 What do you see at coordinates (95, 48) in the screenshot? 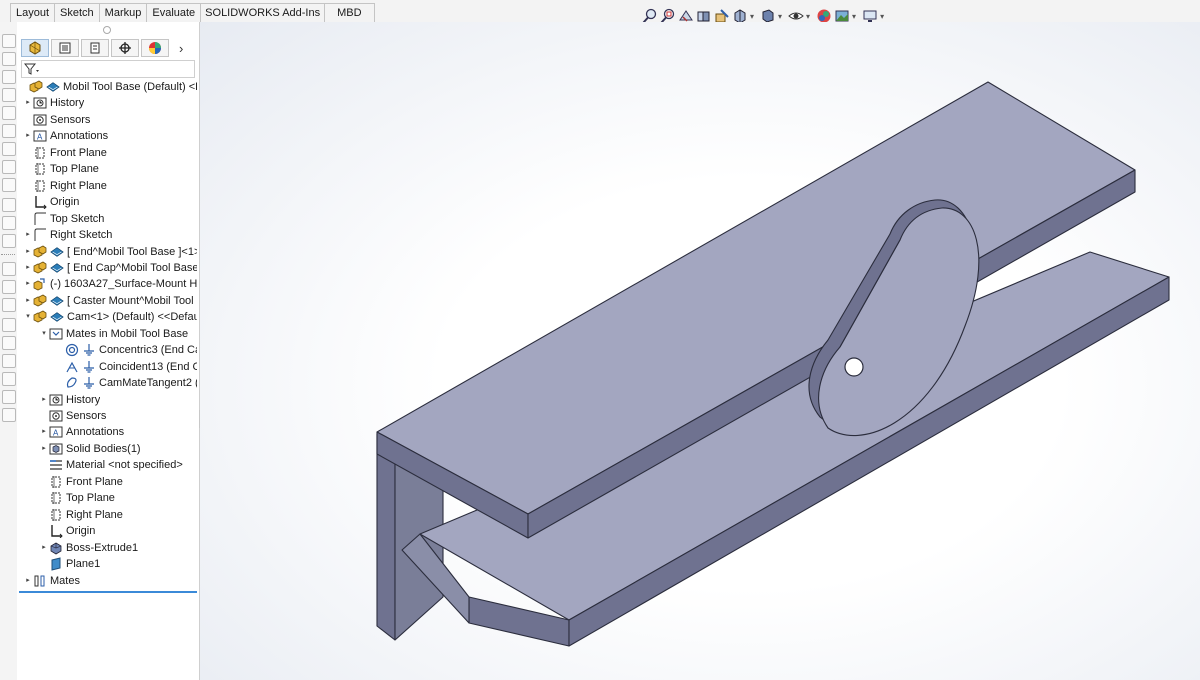
I see `configurationmanager-tab` at bounding box center [95, 48].